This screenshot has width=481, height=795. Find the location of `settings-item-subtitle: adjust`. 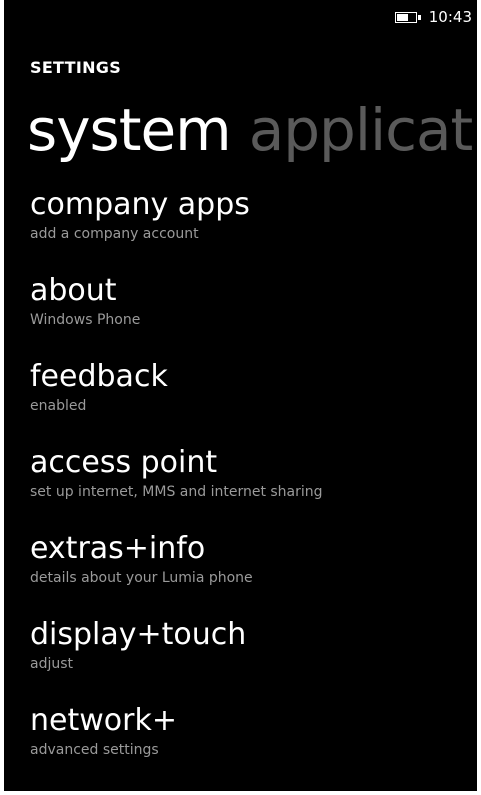

settings-item-subtitle: adjust is located at coordinates (52, 664).